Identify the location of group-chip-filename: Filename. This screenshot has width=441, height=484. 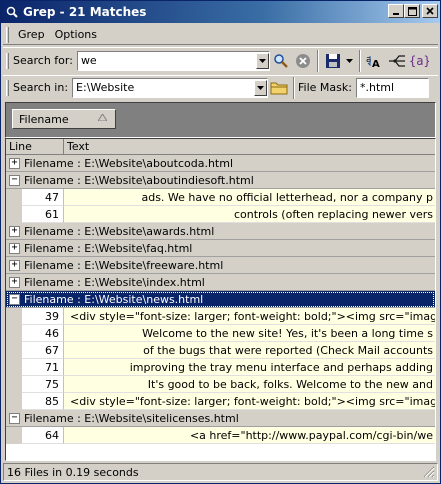
(64, 119).